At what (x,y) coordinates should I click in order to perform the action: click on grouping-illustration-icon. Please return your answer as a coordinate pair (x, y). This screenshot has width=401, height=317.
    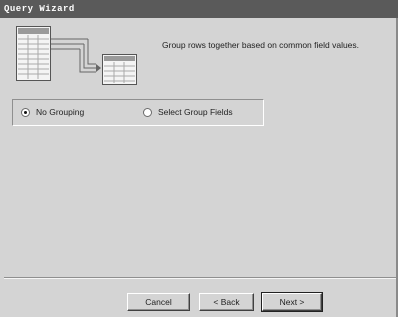
    Looking at the image, I should click on (78, 57).